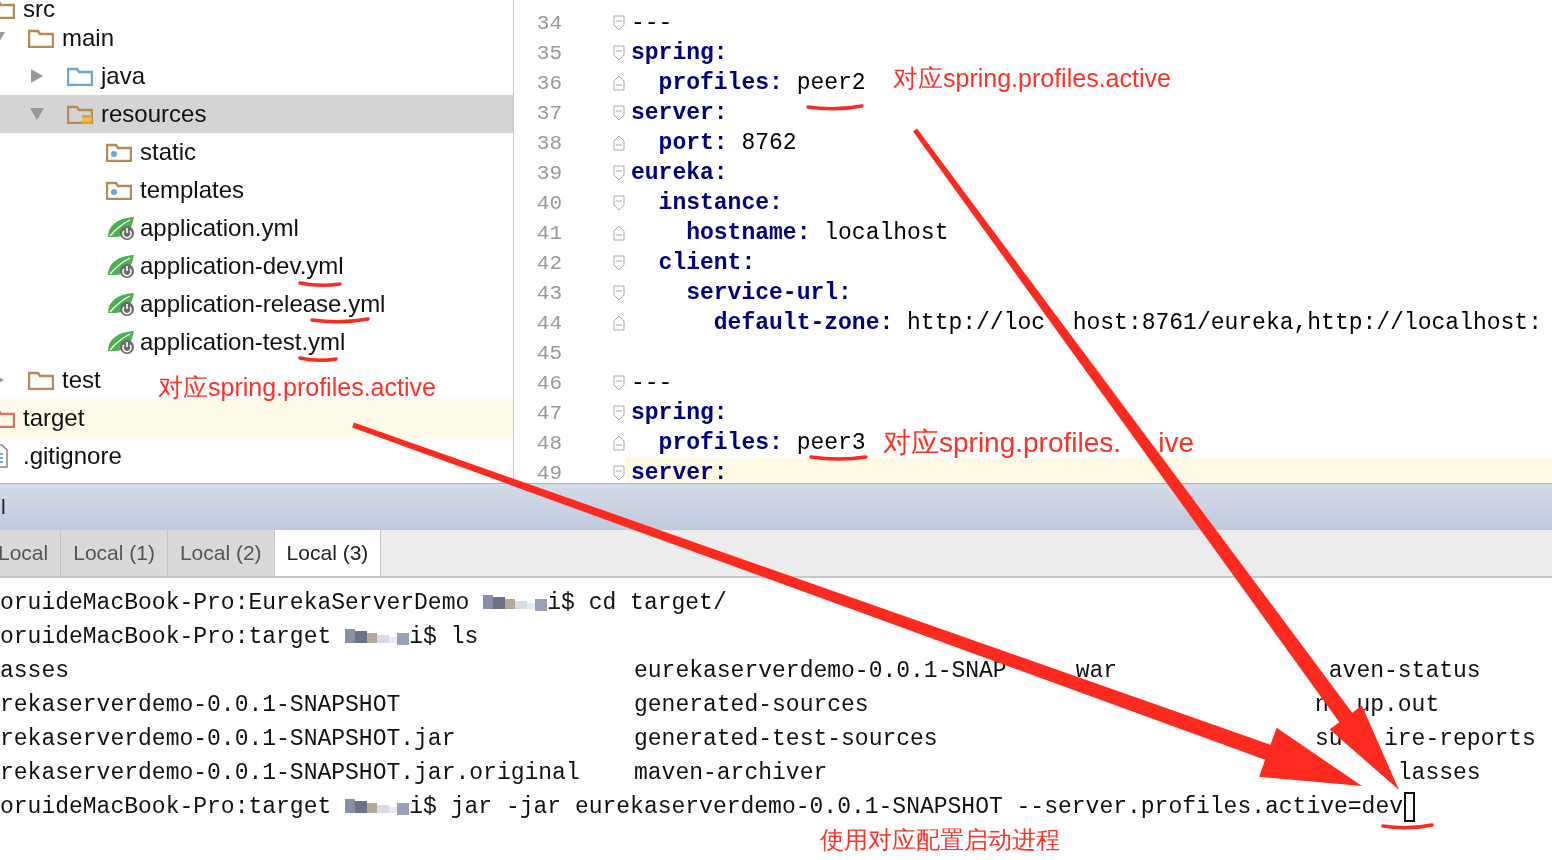  What do you see at coordinates (263, 304) in the screenshot?
I see `tree-label: application-release.yml` at bounding box center [263, 304].